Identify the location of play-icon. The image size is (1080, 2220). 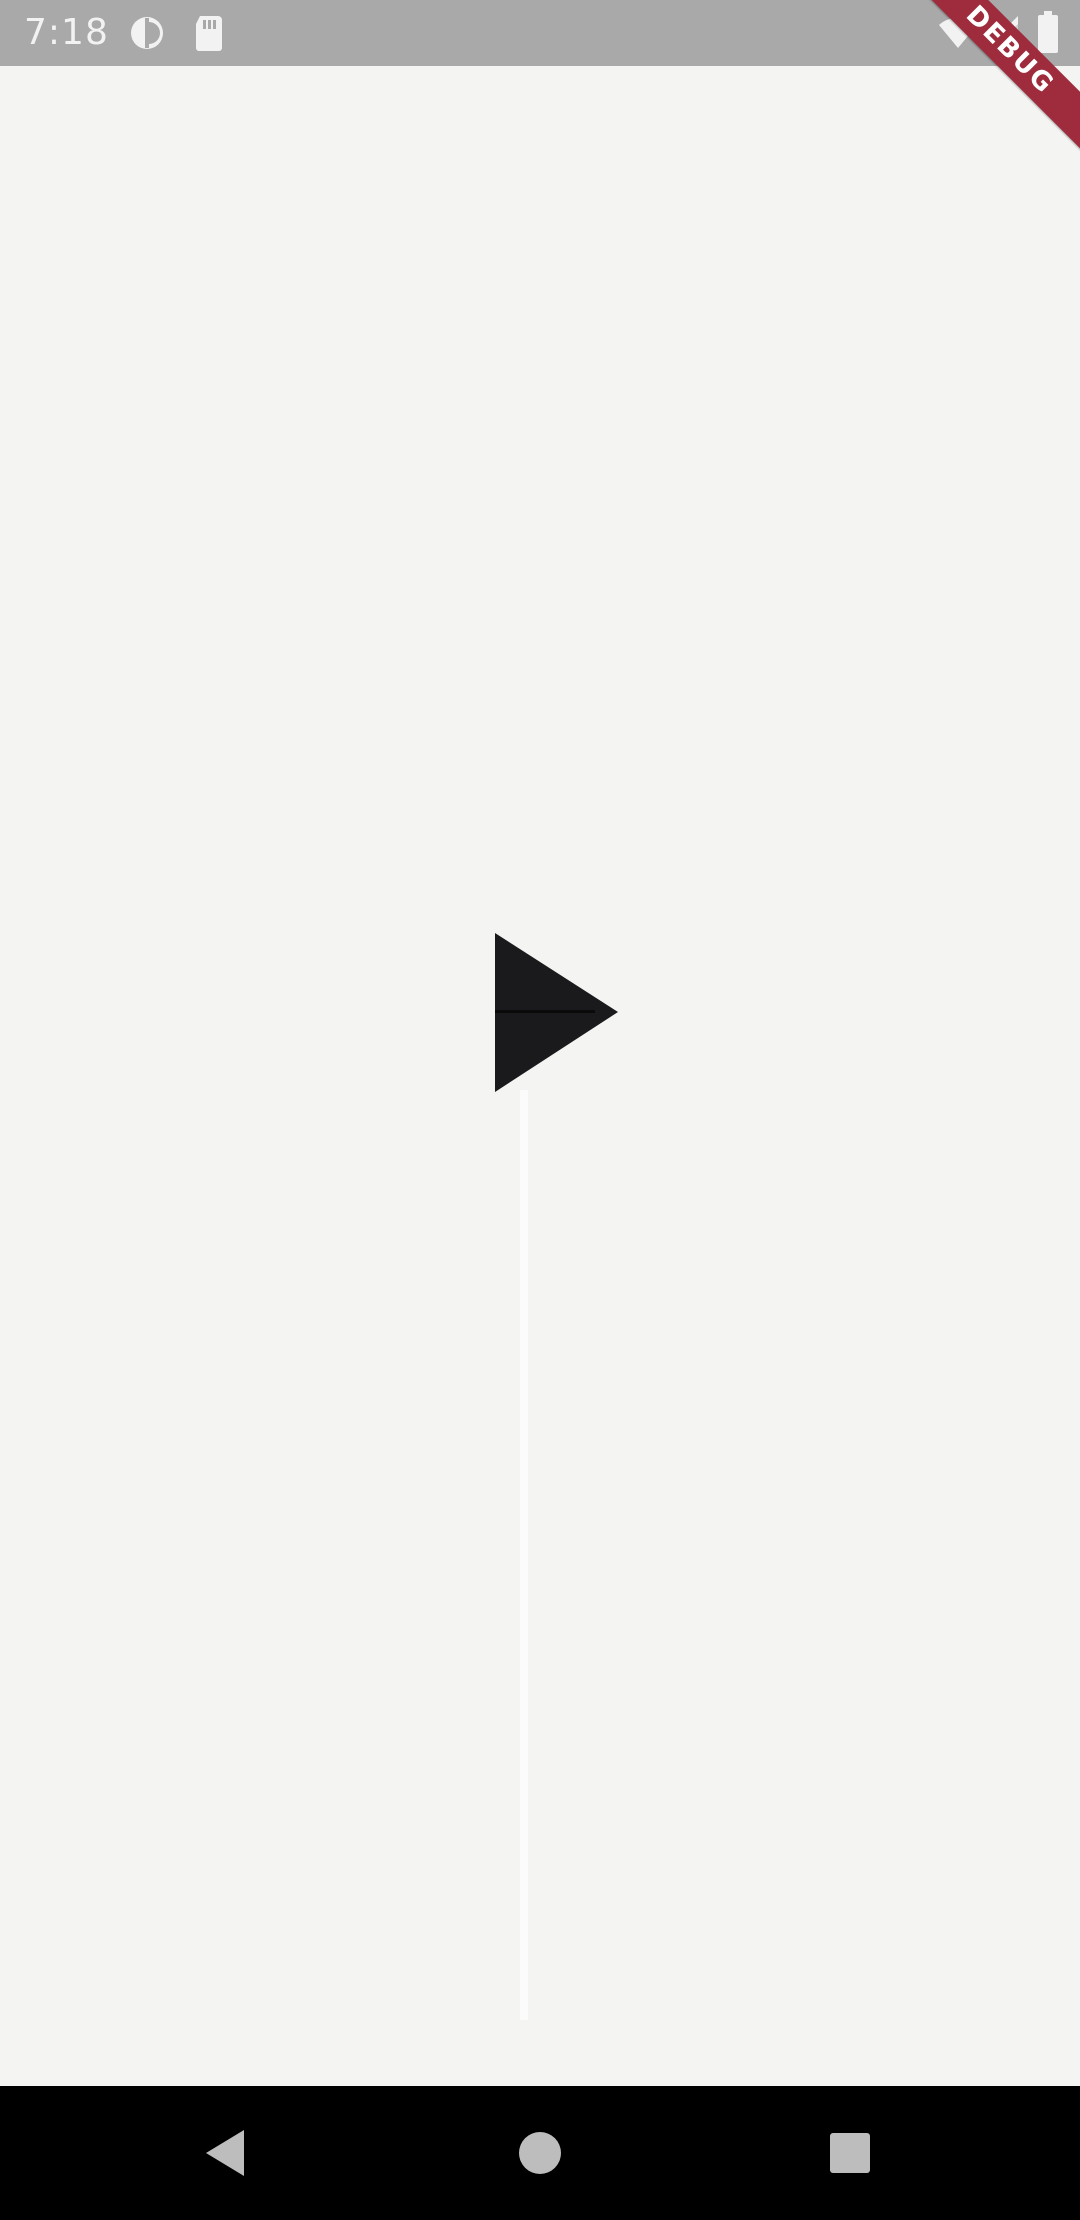
(556, 1012).